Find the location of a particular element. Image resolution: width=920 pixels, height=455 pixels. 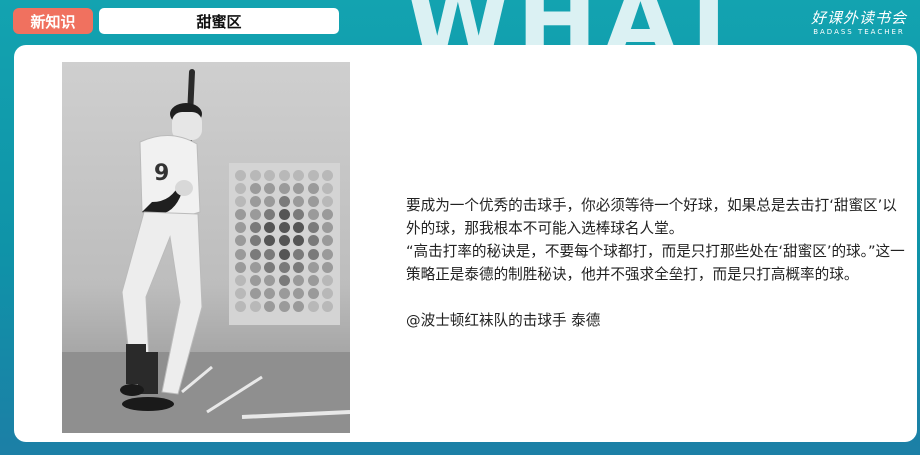

brand-logo: 好课外读书会 BADASS TEACHER is located at coordinates (859, 24).